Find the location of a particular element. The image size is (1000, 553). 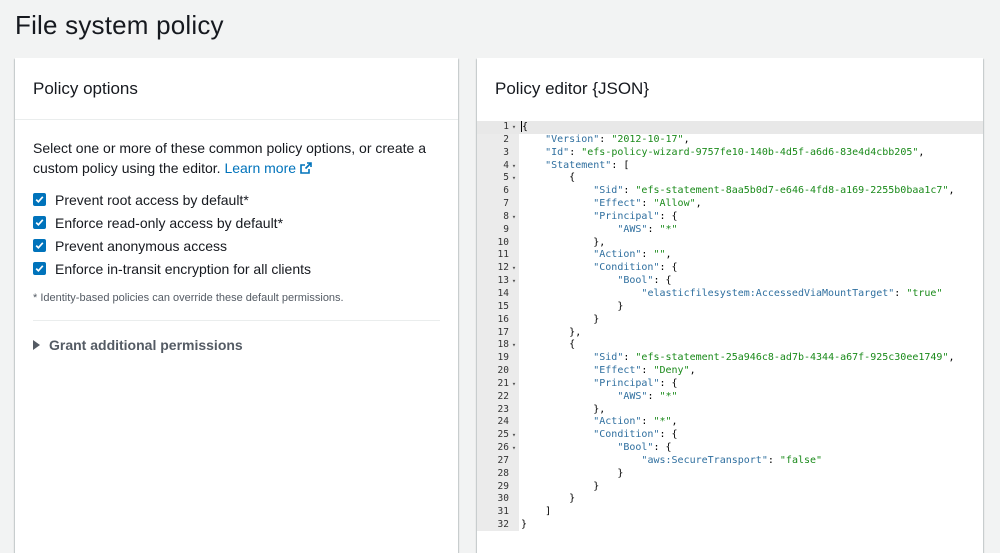

code-token: : [ is located at coordinates (620, 165).